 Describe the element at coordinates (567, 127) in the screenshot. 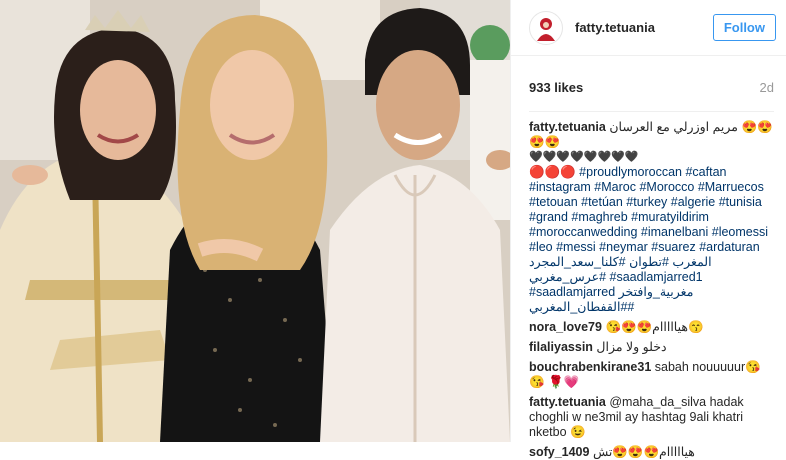

I see `caption-username: fatty.tetuania` at that location.